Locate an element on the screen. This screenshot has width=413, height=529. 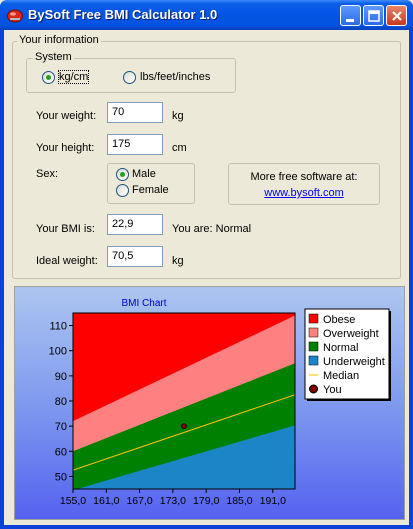
y-tick-label: 60 is located at coordinates (61, 452).